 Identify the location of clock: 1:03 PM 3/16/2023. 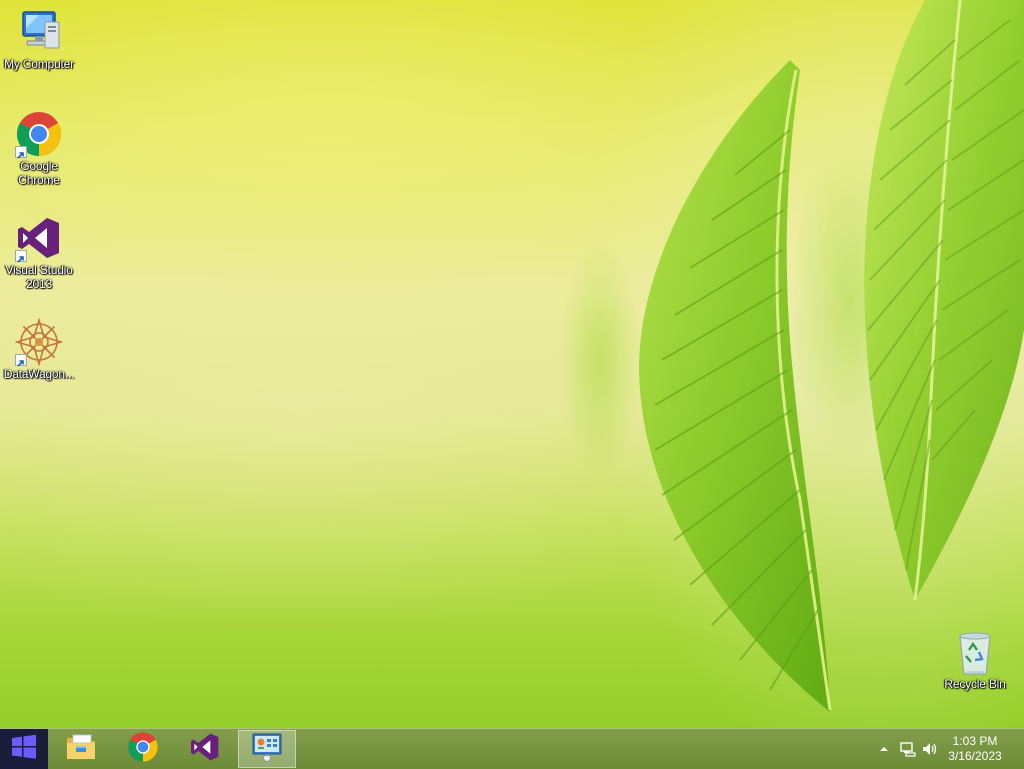
(975, 749).